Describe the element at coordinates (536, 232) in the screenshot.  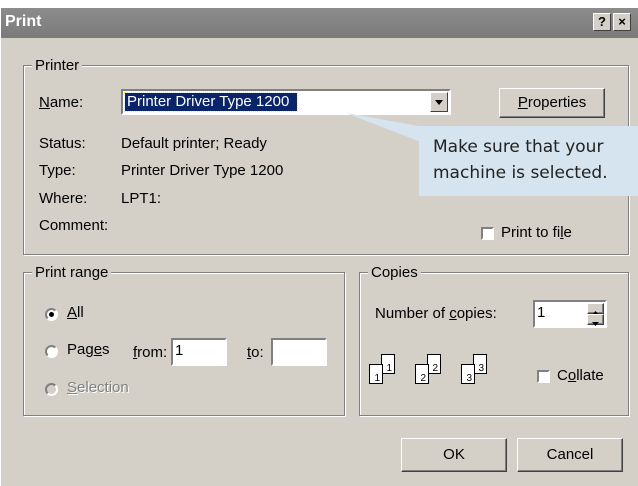
I see `print-to-file-label: Print to file` at that location.